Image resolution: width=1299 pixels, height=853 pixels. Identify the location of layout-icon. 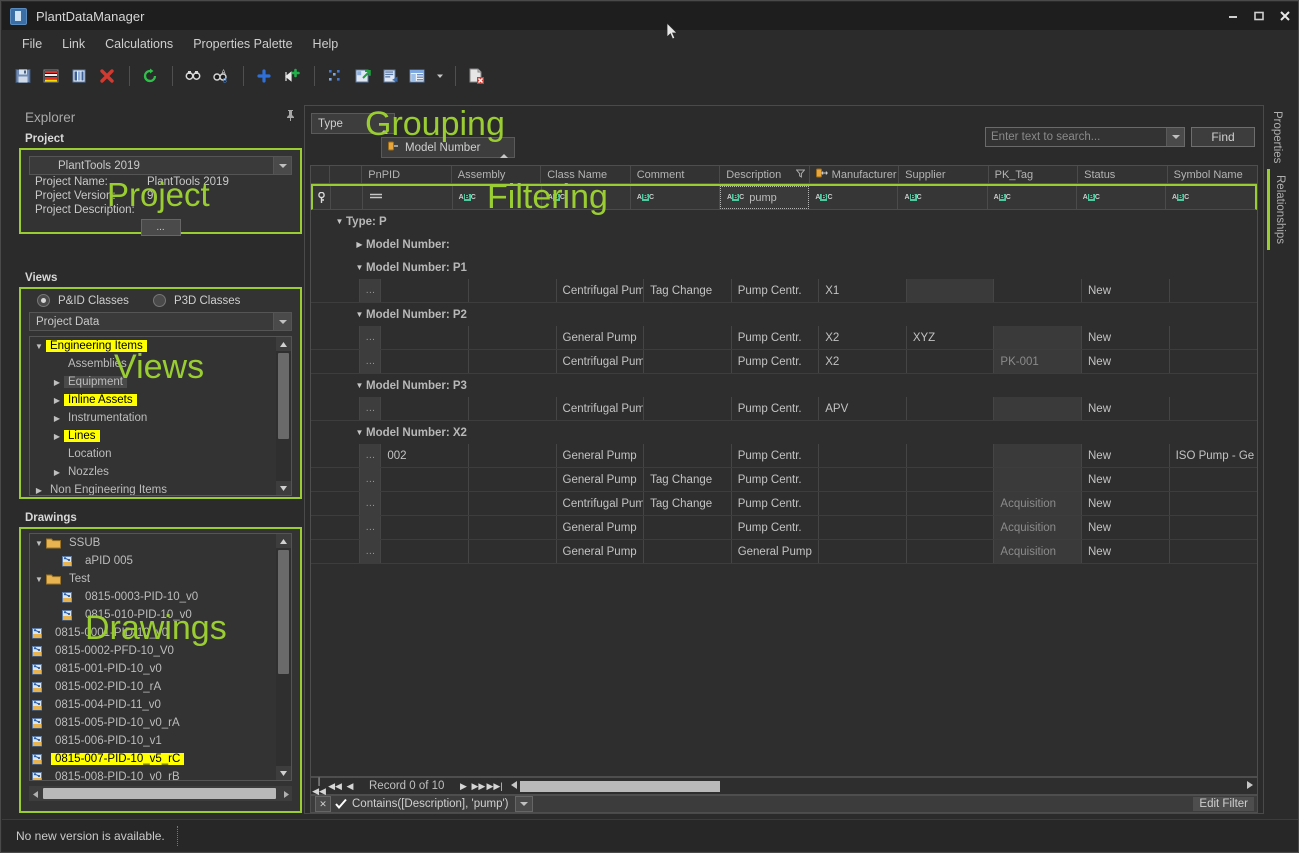
(419, 76).